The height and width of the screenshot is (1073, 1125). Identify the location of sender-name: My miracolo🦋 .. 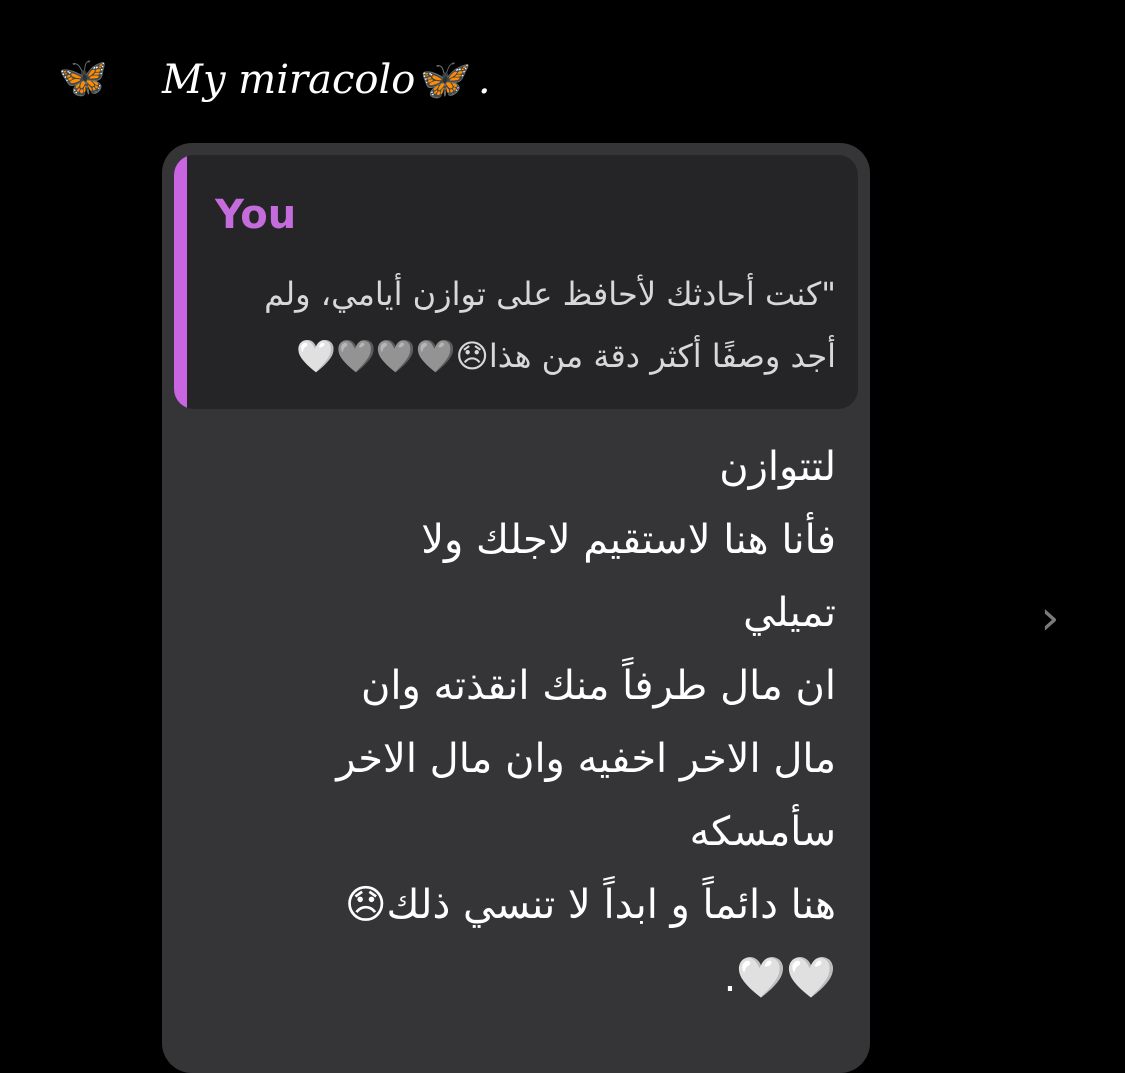
(326, 80).